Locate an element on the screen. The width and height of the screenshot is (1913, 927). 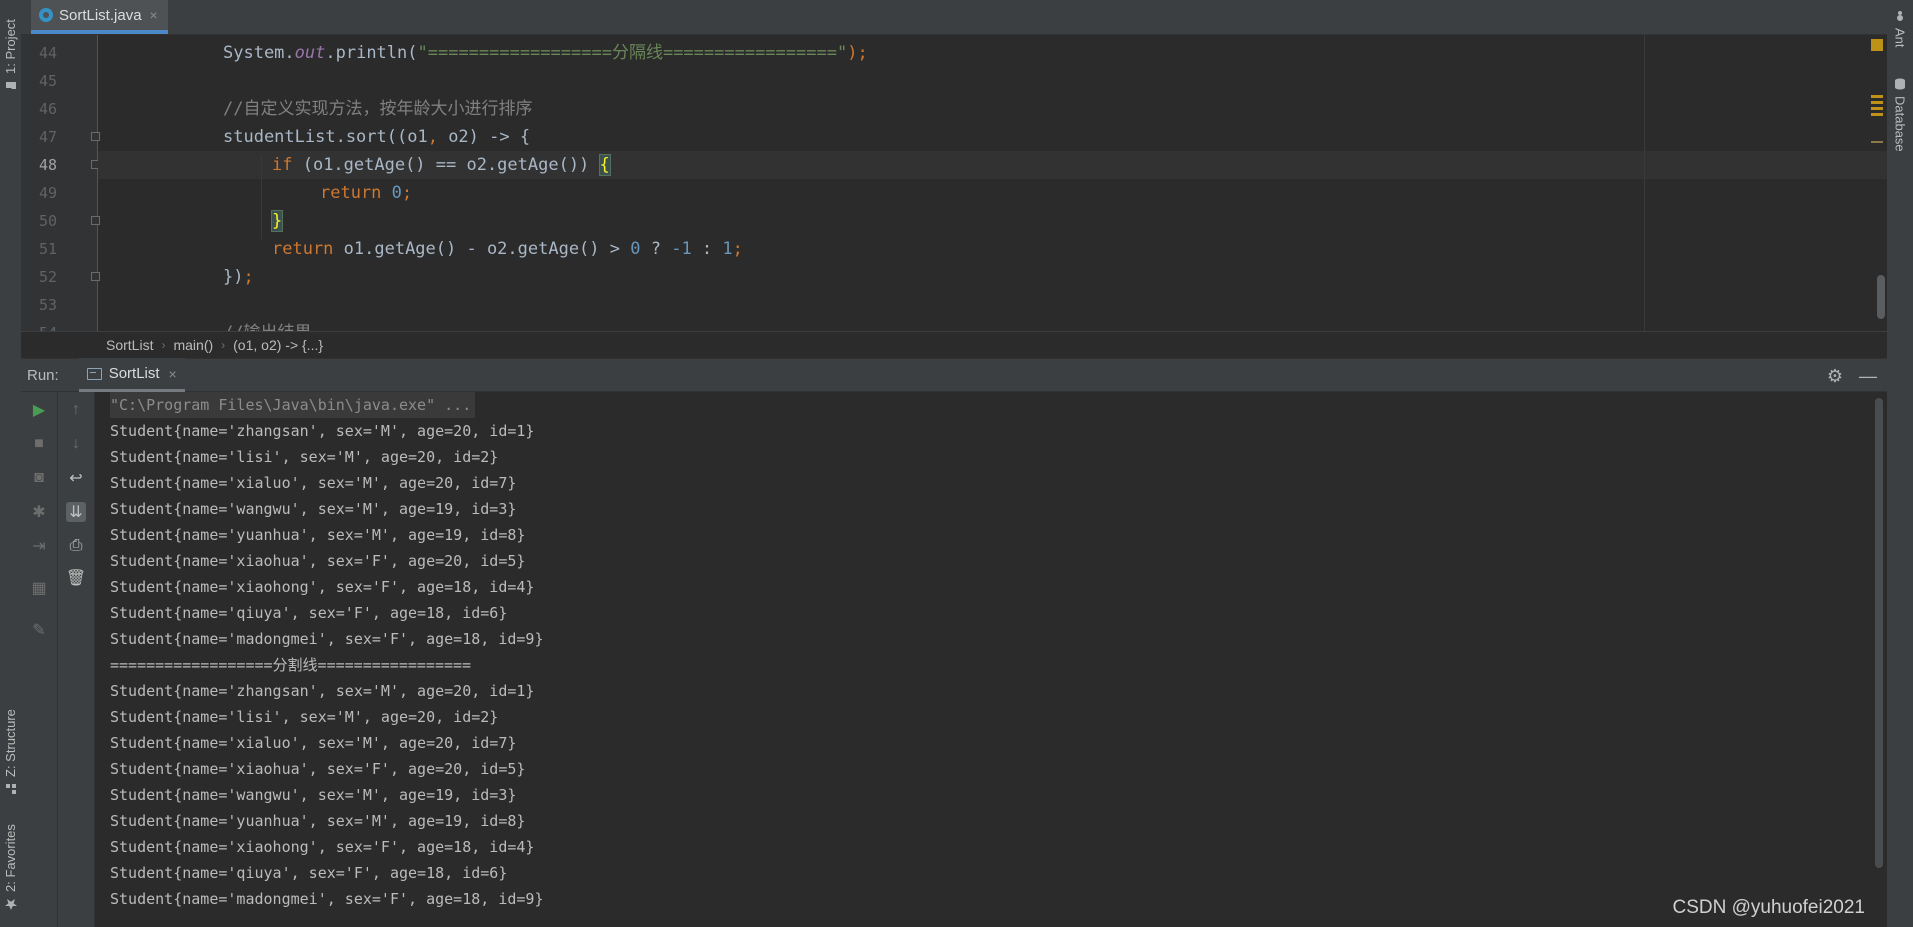
up-arrow-icon: ↑ is located at coordinates (76, 410).